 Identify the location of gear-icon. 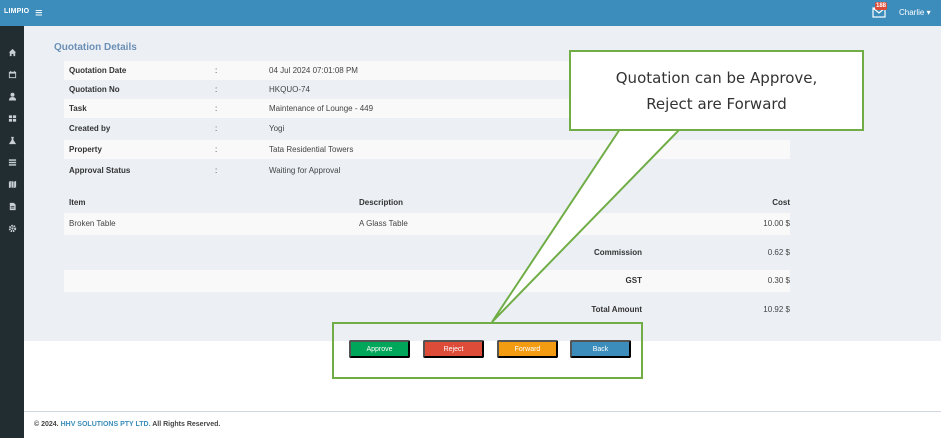
(12, 228).